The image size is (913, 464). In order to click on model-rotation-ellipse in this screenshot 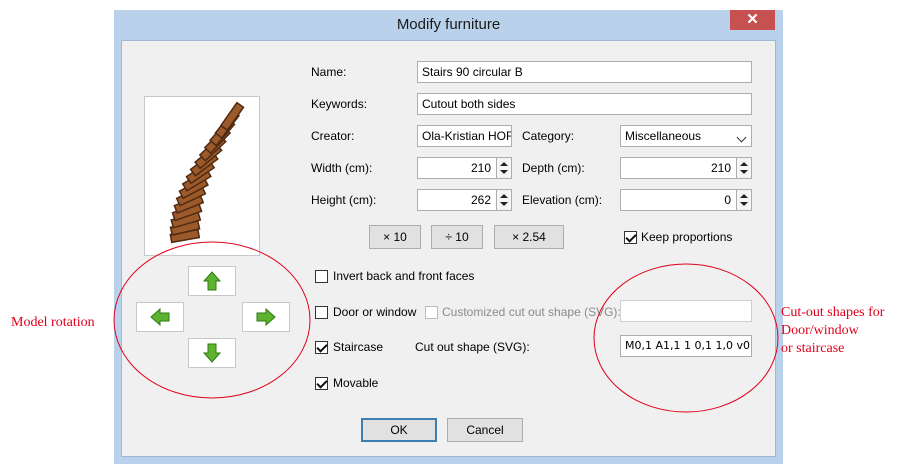, I will do `click(212, 320)`.